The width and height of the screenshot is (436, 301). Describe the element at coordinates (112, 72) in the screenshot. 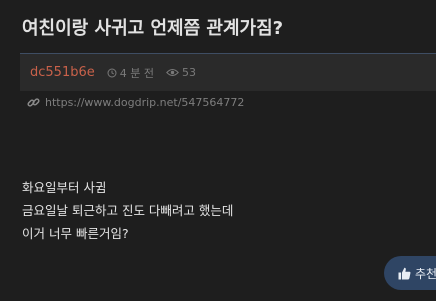

I see `clock-icon` at that location.